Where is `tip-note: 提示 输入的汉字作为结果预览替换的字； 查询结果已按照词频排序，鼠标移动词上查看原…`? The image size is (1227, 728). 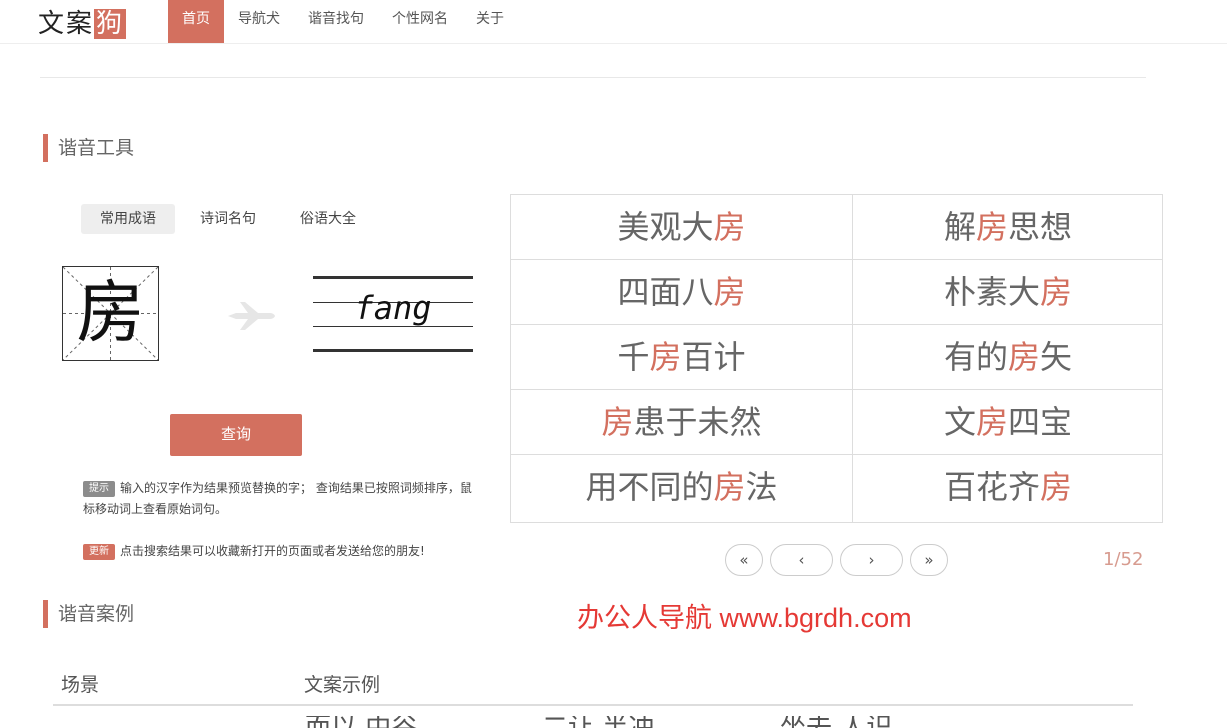 tip-note: 提示 输入的汉字作为结果预览替换的字； 查询结果已按照词频排序，鼠标移动词上查看原… is located at coordinates (283, 499).